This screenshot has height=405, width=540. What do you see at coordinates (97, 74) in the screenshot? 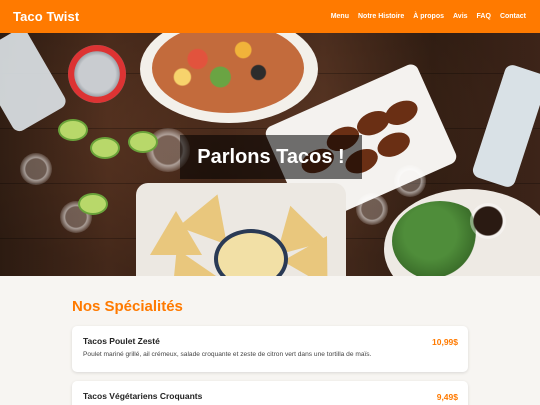
I see `can-image` at bounding box center [97, 74].